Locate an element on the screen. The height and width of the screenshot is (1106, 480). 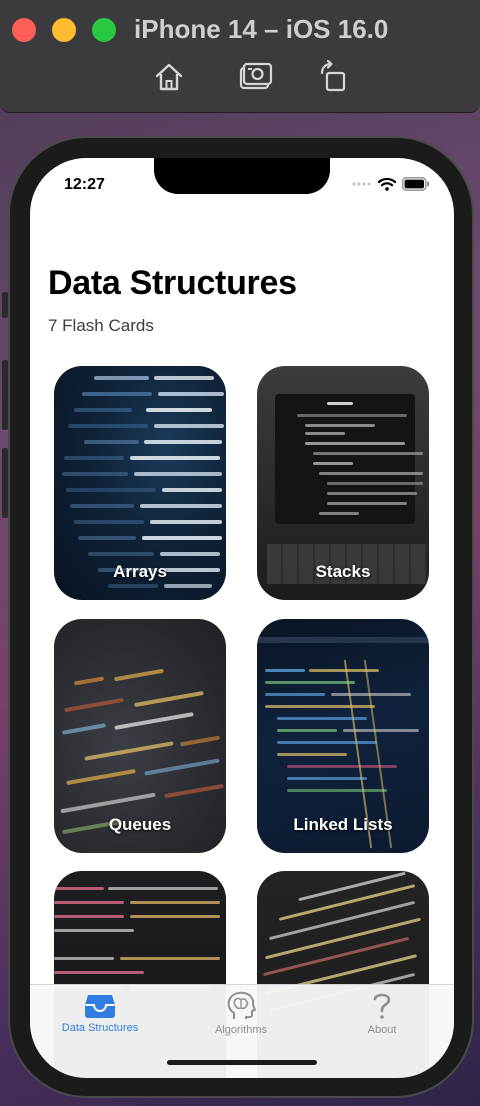
status-indicators is located at coordinates (391, 184).